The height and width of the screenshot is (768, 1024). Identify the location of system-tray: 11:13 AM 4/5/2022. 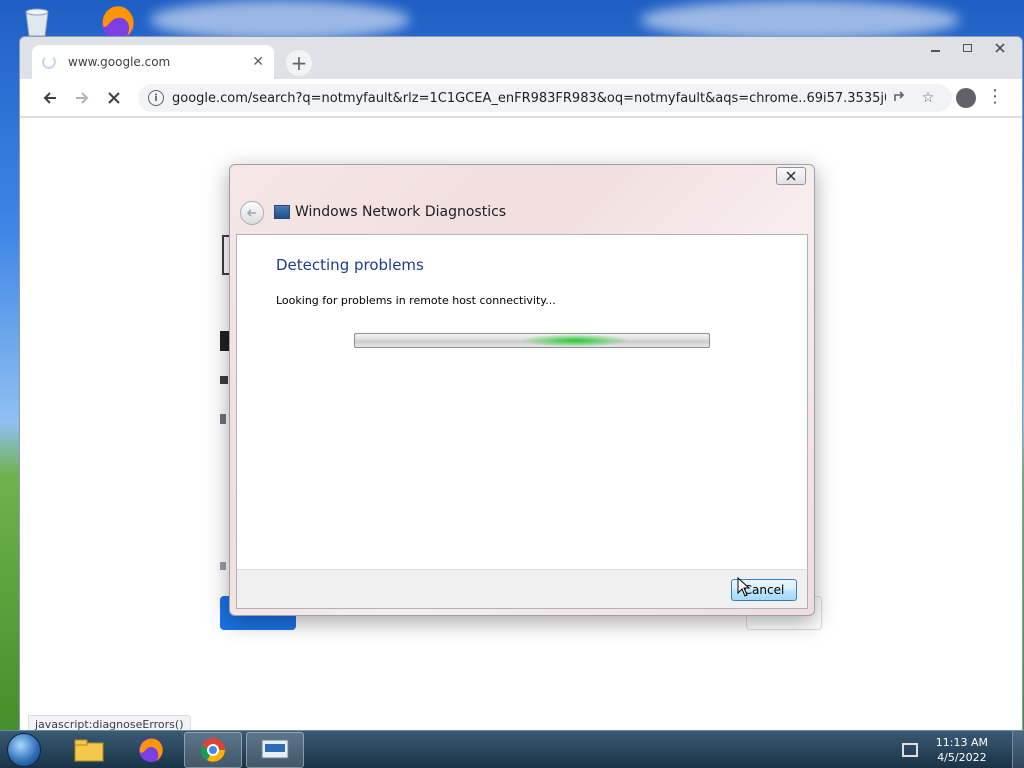
(962, 749).